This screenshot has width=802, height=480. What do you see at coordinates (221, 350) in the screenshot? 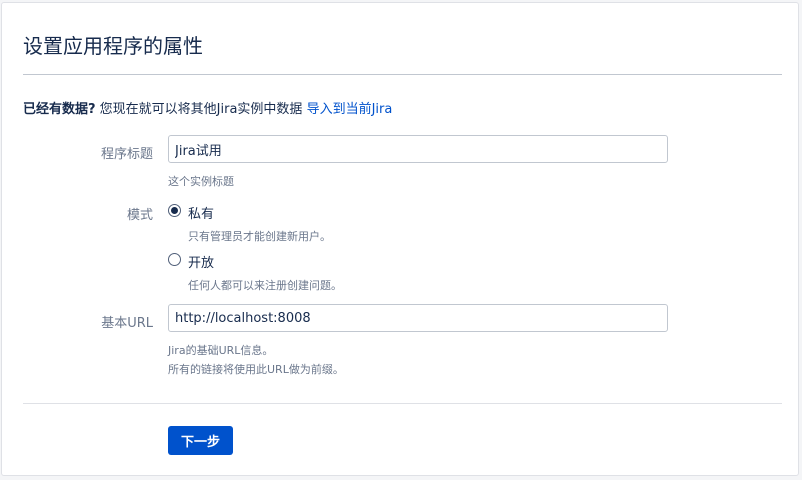
I see `base-url-hint-1: Jira的基础URL信息。` at bounding box center [221, 350].